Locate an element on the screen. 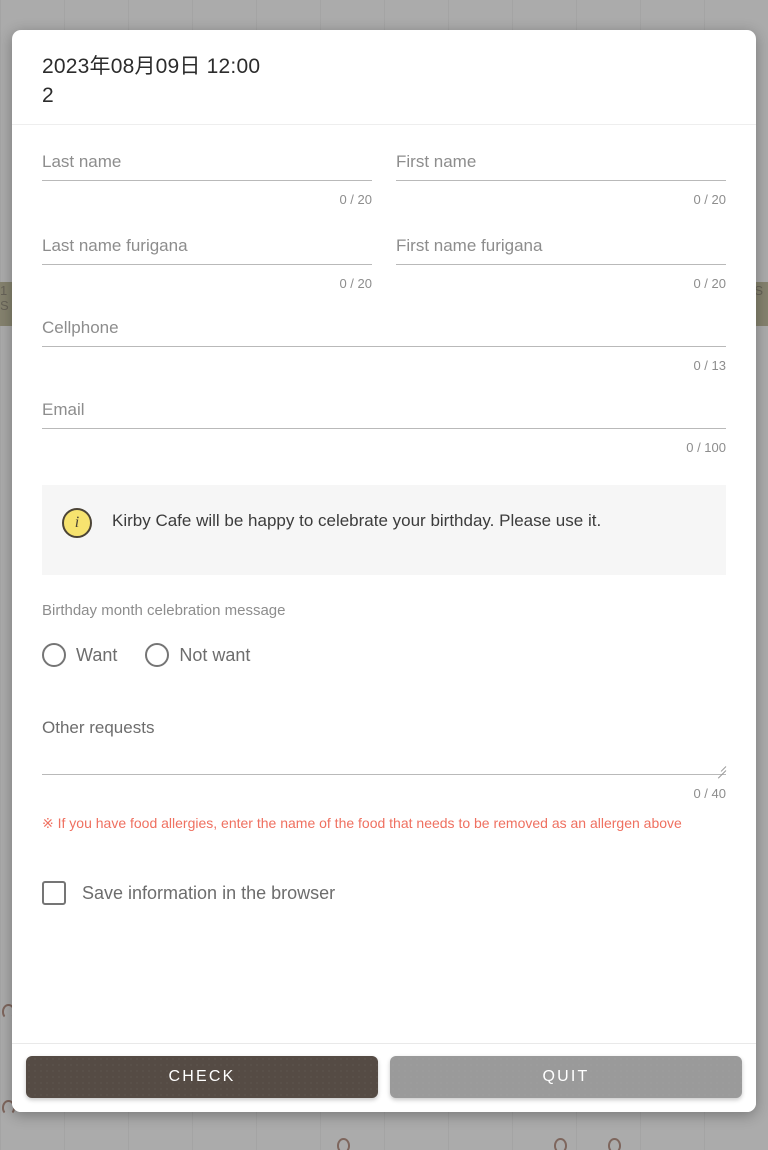 The height and width of the screenshot is (1150, 768). other-requests-input is located at coordinates (384, 759).